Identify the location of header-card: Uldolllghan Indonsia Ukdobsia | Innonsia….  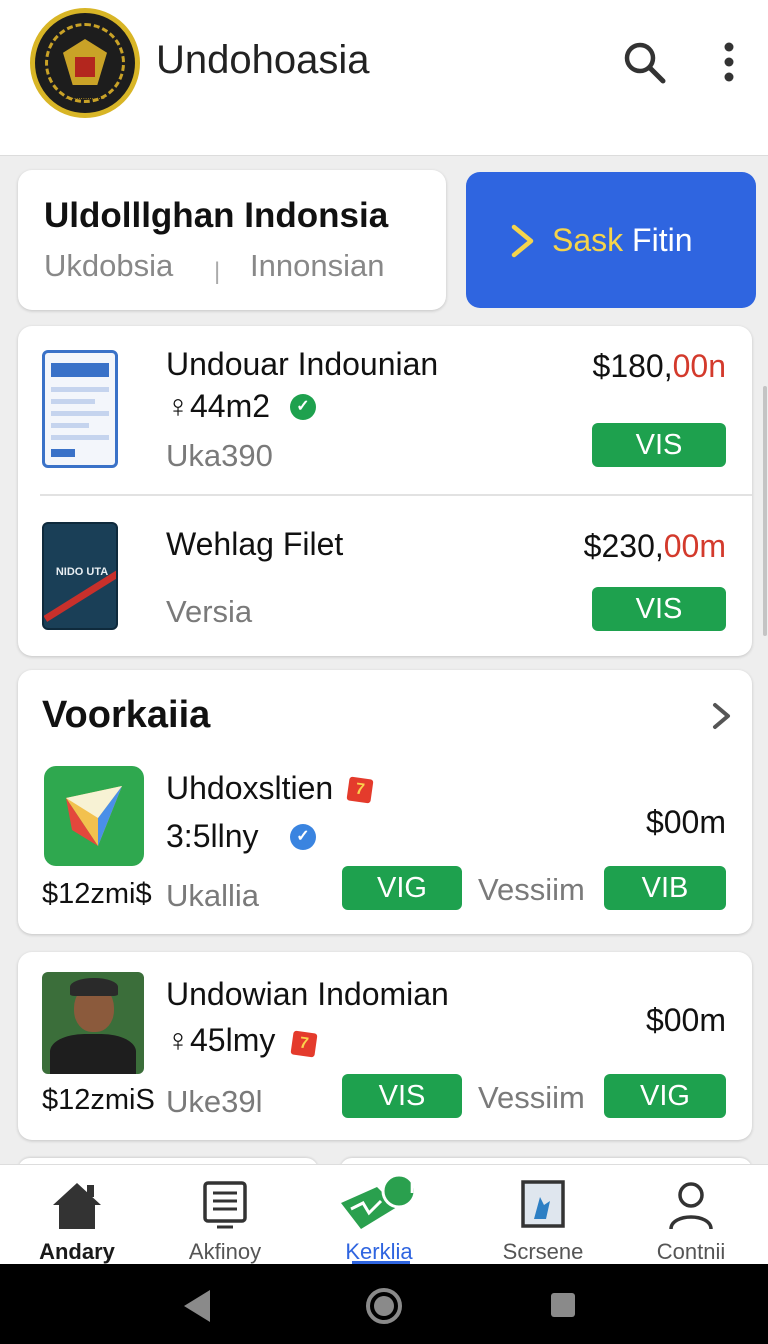
(232, 240).